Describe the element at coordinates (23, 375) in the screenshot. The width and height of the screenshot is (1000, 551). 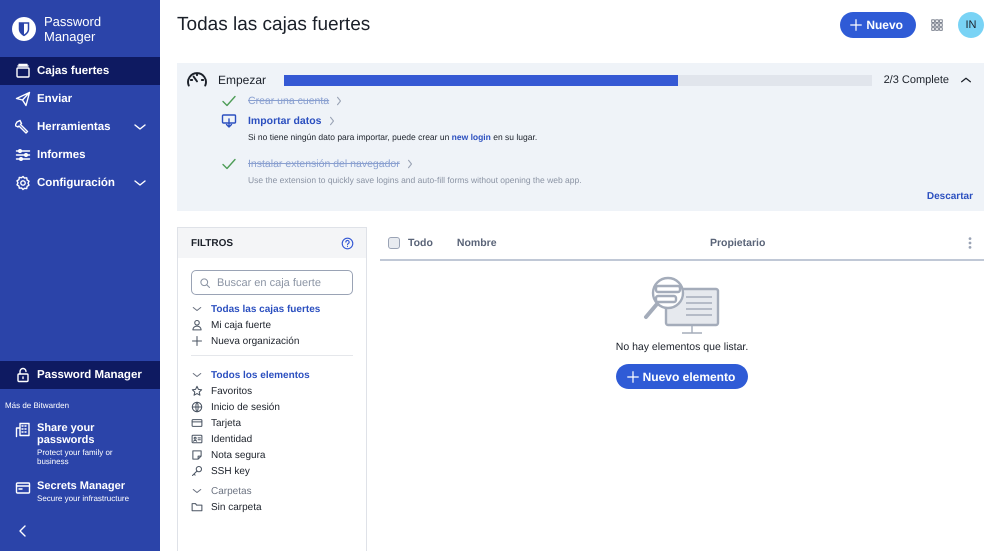
I see `lock-icon` at that location.